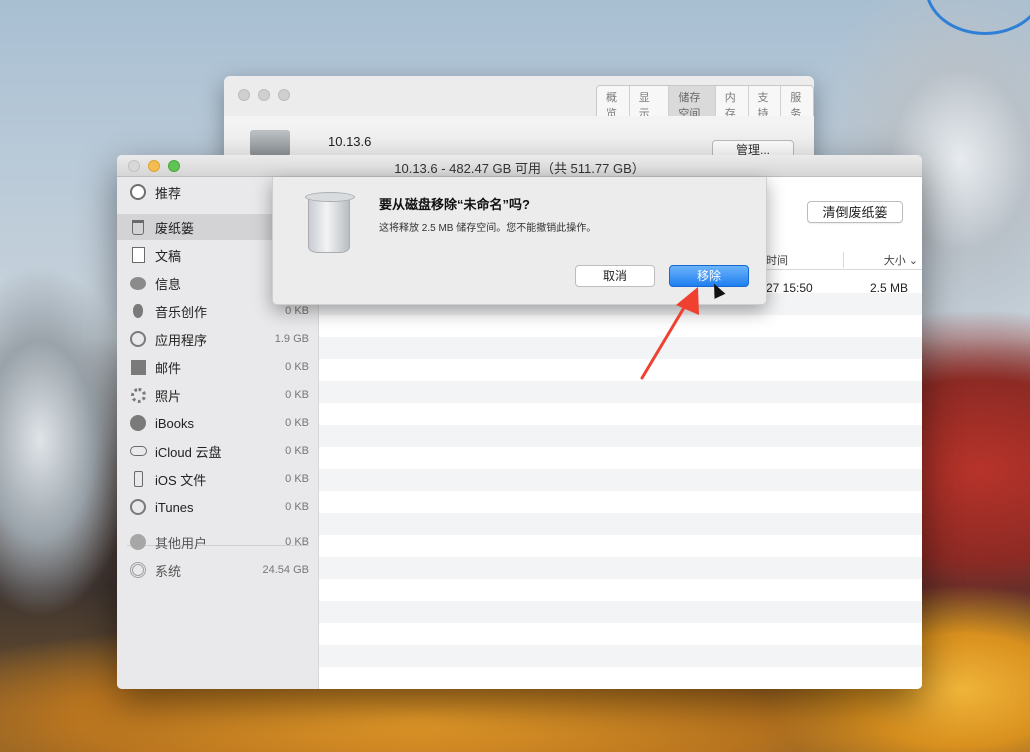 Image resolution: width=1030 pixels, height=752 pixels. Describe the element at coordinates (175, 228) in the screenshot. I see `sidebar-item-label: 废纸篓` at that location.